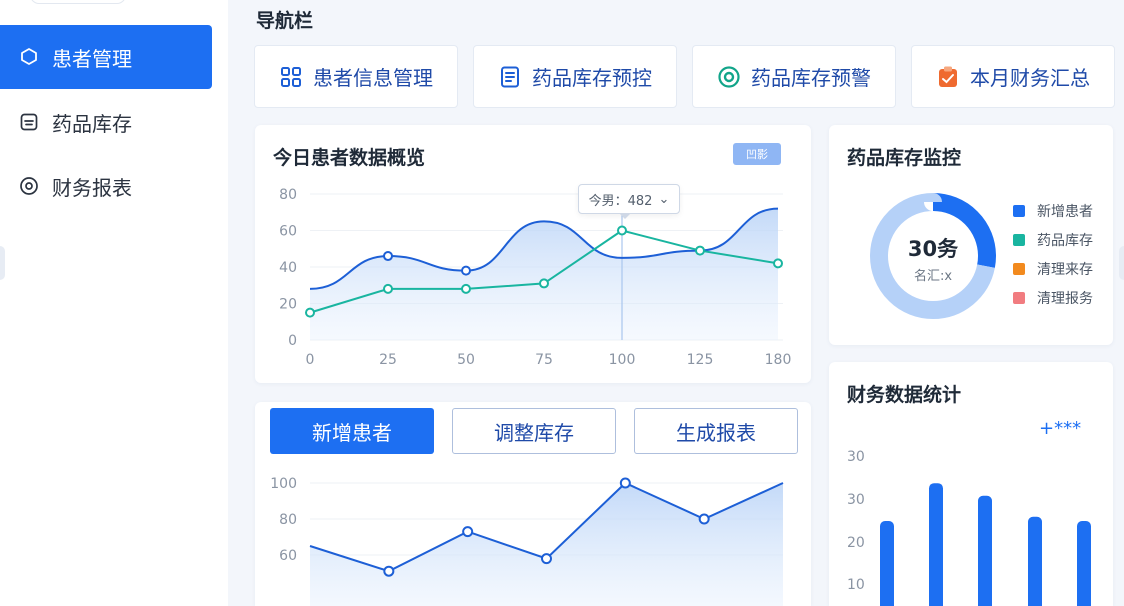 This screenshot has height=606, width=1124. I want to click on x-tick-label: 25, so click(388, 360).